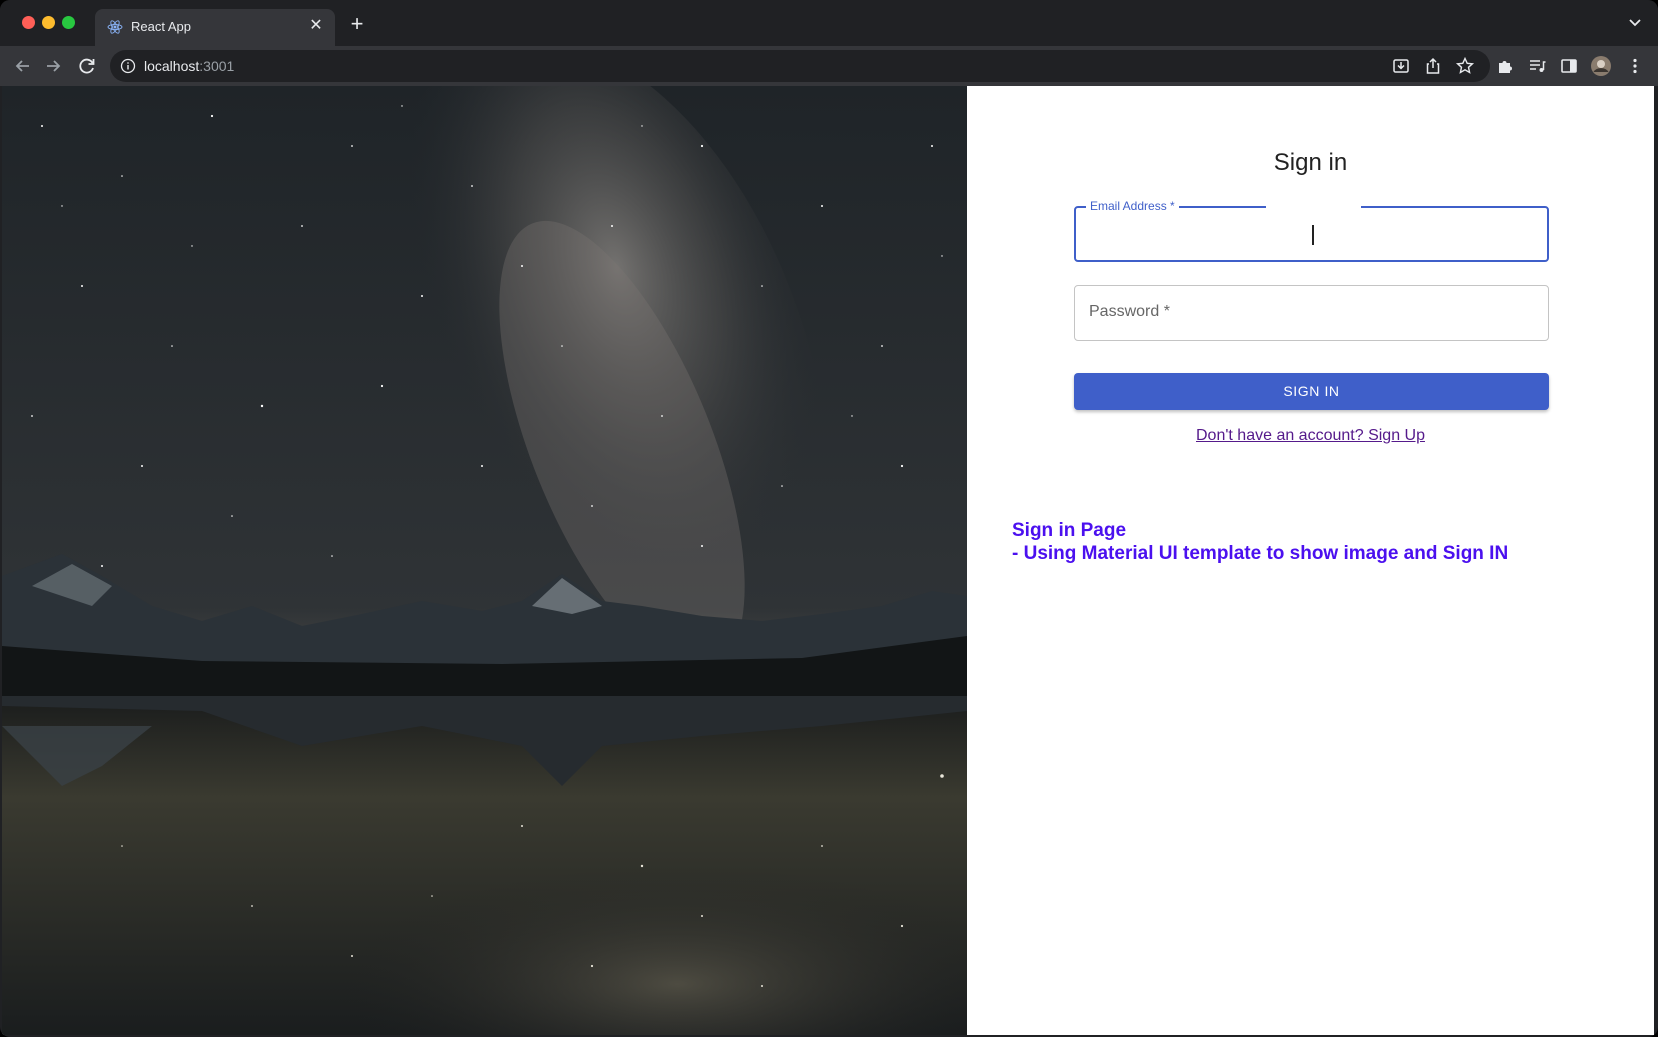 The image size is (1658, 1037). I want to click on toolbar: localhost:3001, so click(829, 66).